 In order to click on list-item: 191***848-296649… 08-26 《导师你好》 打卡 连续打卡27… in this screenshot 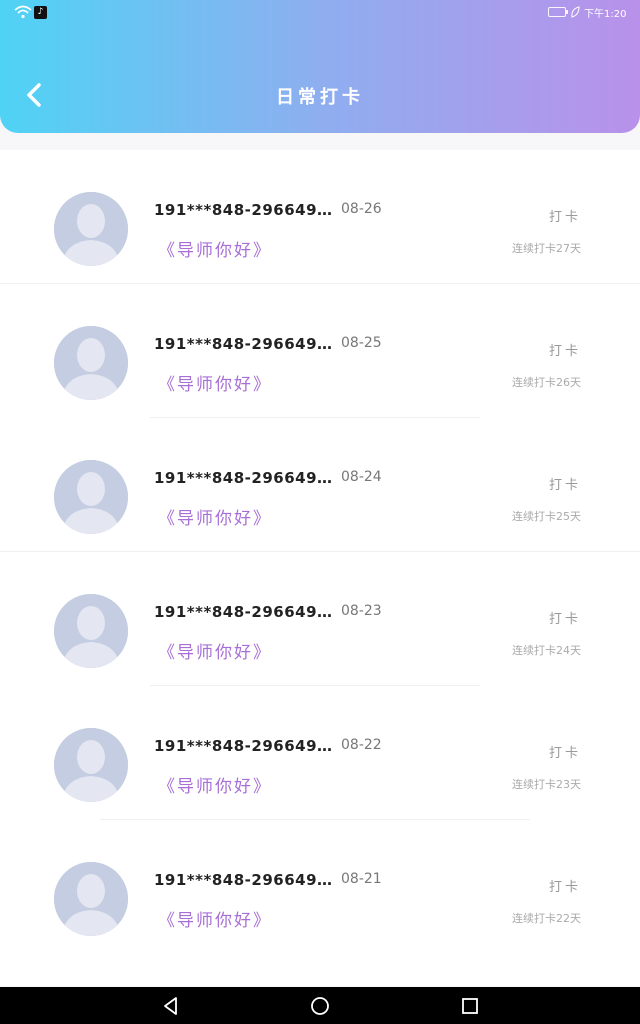, I will do `click(320, 217)`.